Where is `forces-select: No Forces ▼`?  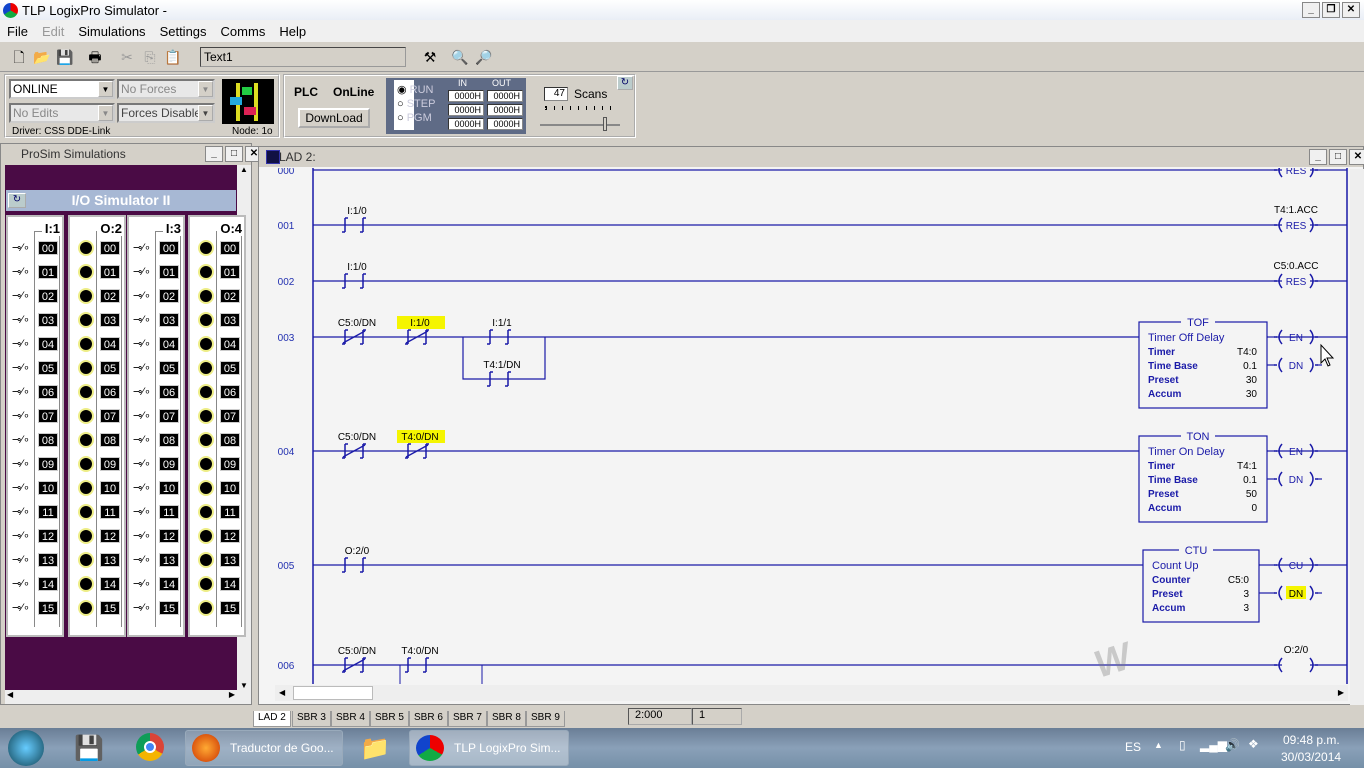
forces-select: No Forces ▼ is located at coordinates (166, 89).